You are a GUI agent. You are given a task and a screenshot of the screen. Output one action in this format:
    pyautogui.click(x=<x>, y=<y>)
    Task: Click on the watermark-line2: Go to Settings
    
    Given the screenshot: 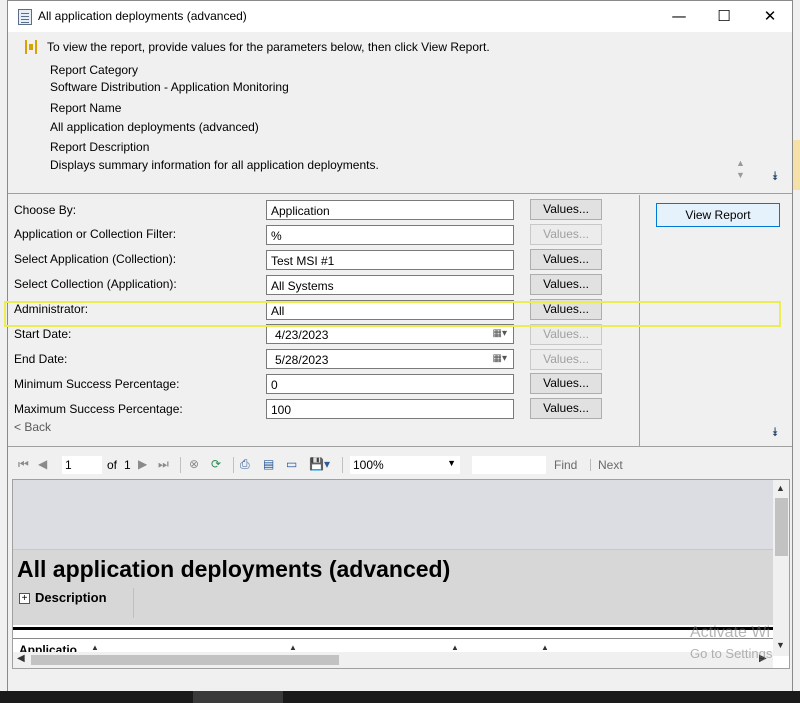 What is the action you would take?
    pyautogui.click(x=731, y=653)
    